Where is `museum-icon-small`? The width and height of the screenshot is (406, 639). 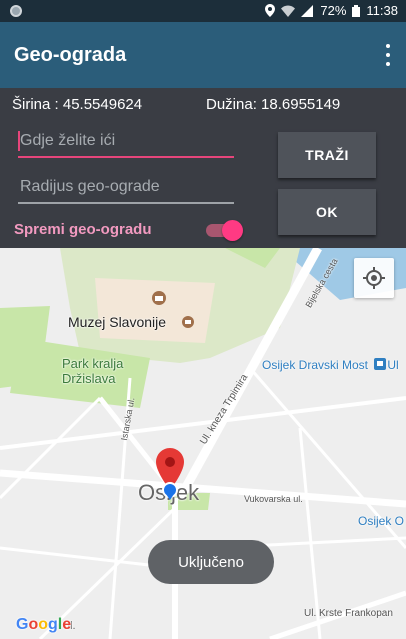 museum-icon-small is located at coordinates (188, 322).